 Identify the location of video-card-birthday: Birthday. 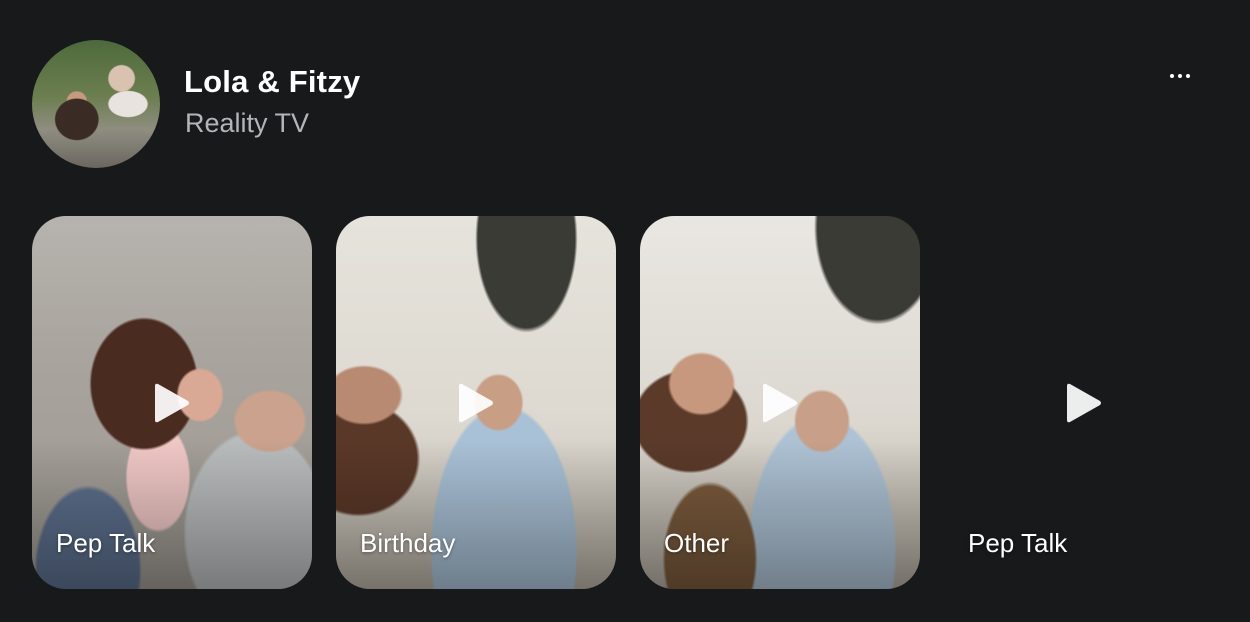
(476, 402).